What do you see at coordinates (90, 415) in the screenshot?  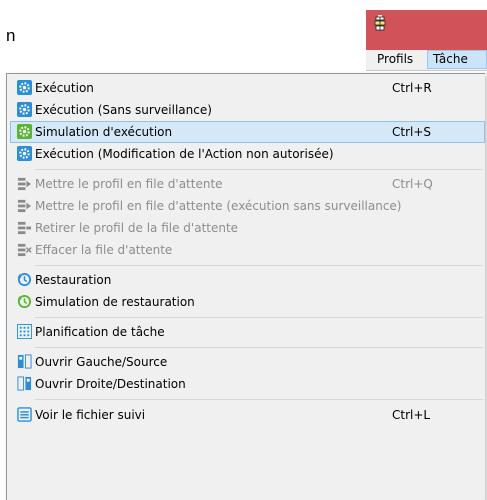 I see `menu-item-label: Voir le fichier suivi` at bounding box center [90, 415].